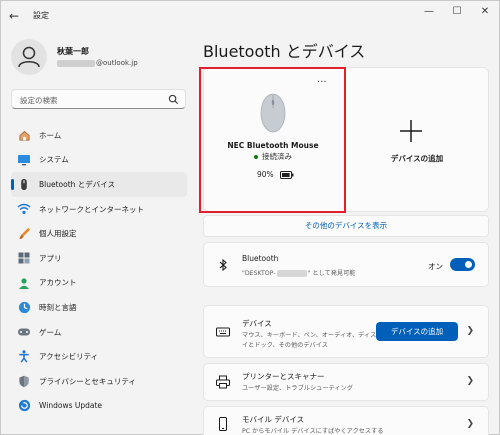  What do you see at coordinates (24, 283) in the screenshot?
I see `account-icon` at bounding box center [24, 283].